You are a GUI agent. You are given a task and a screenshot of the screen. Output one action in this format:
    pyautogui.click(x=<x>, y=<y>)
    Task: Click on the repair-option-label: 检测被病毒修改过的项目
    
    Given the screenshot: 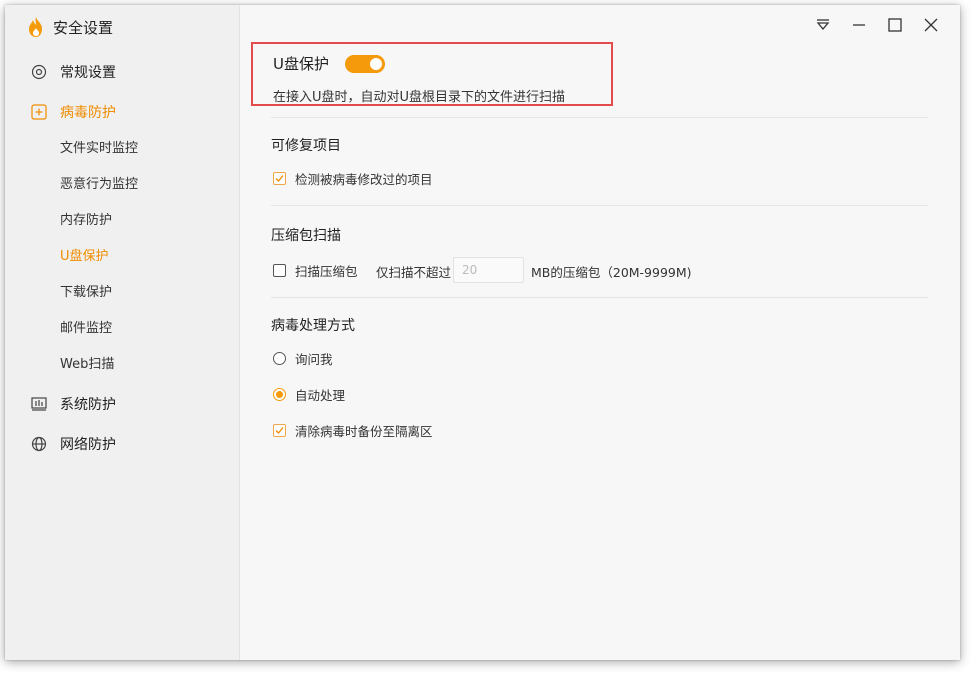 What is the action you would take?
    pyautogui.click(x=364, y=179)
    